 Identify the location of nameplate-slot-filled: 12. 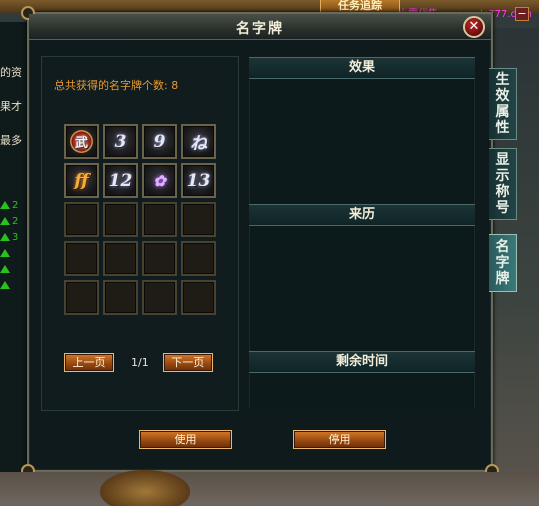
(120, 180).